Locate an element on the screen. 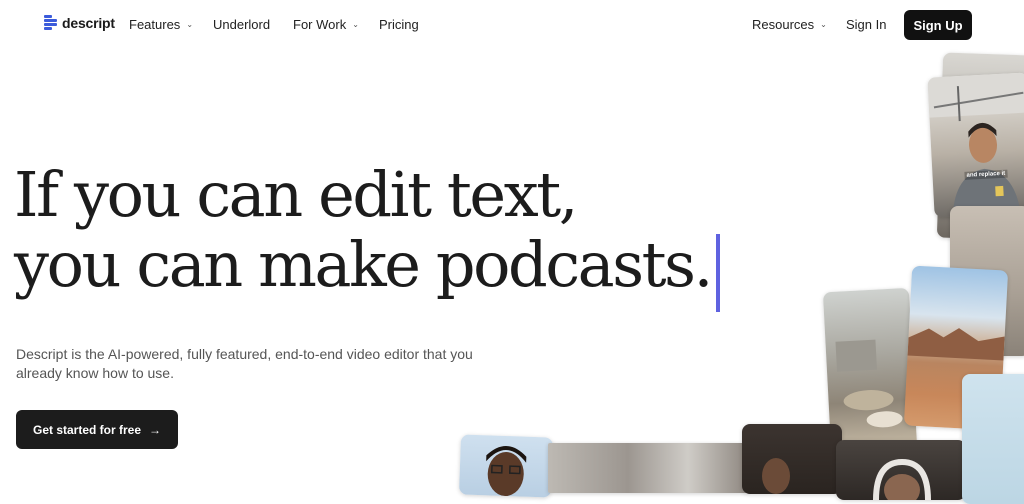  nav-features: Features ⌄ is located at coordinates (161, 24).